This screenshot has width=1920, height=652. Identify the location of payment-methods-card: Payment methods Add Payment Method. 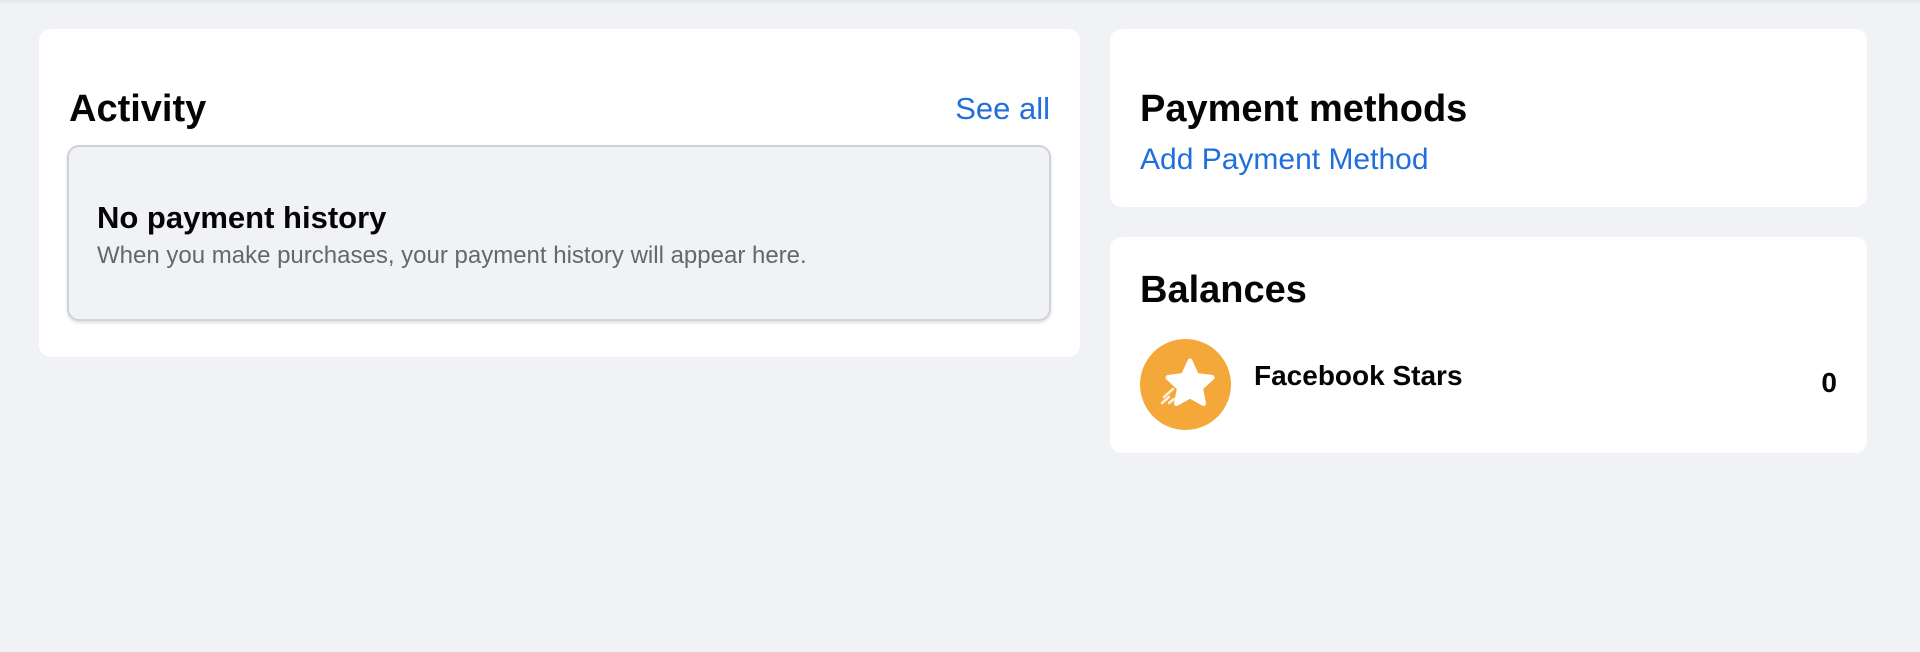
(1488, 118).